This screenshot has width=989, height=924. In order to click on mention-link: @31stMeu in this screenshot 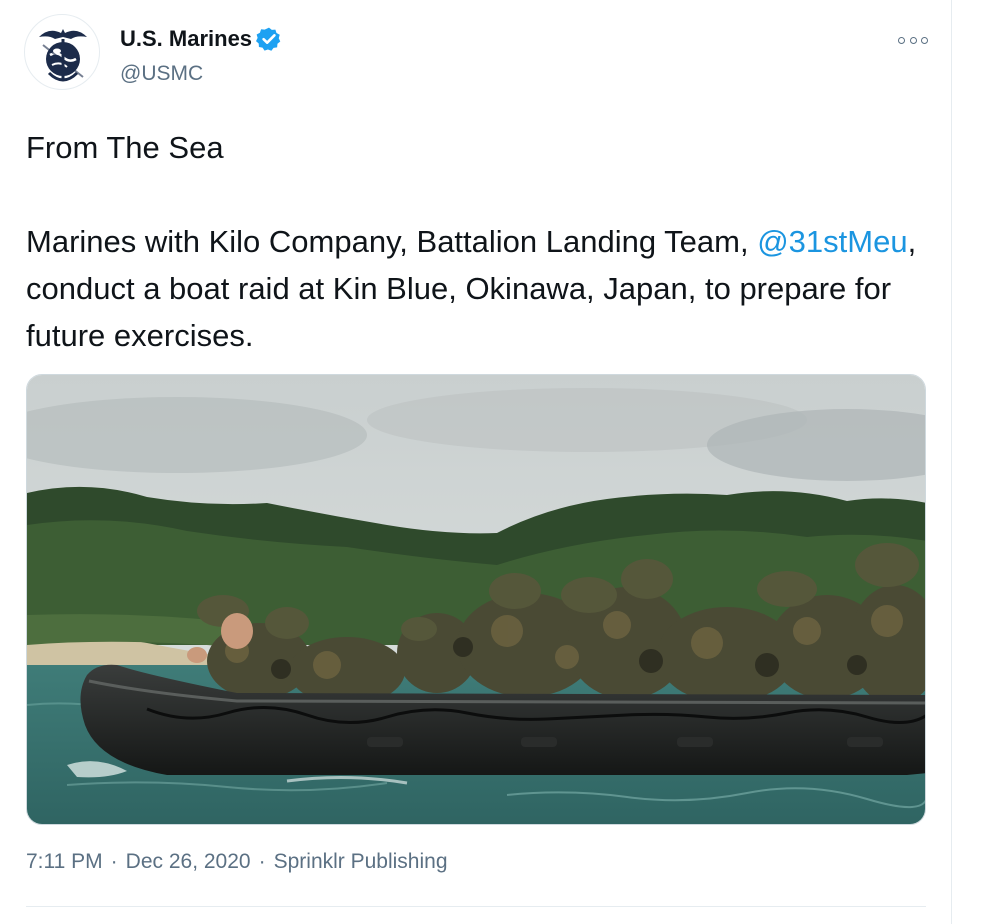, I will do `click(832, 241)`.